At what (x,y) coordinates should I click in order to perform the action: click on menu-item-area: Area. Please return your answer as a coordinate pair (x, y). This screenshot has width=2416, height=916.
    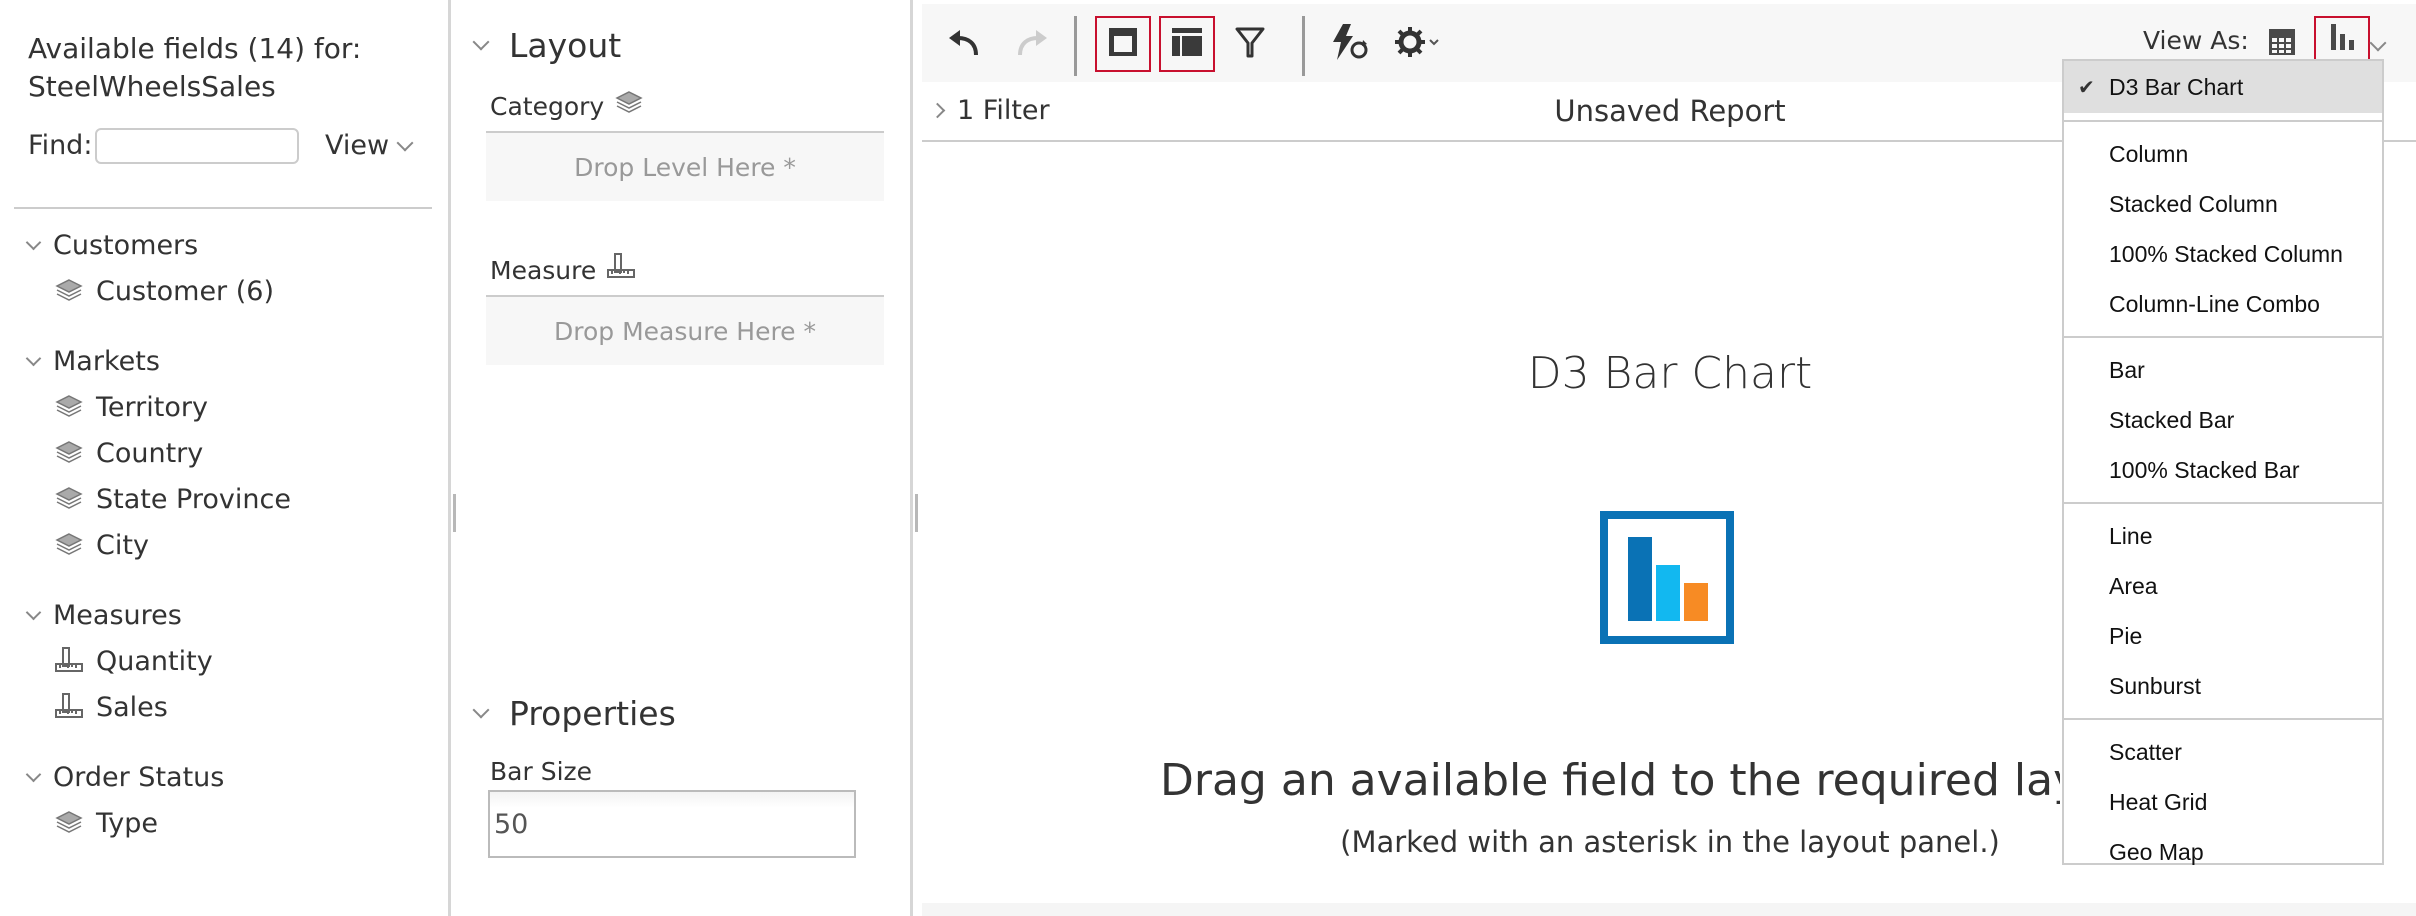
    Looking at the image, I should click on (2223, 586).